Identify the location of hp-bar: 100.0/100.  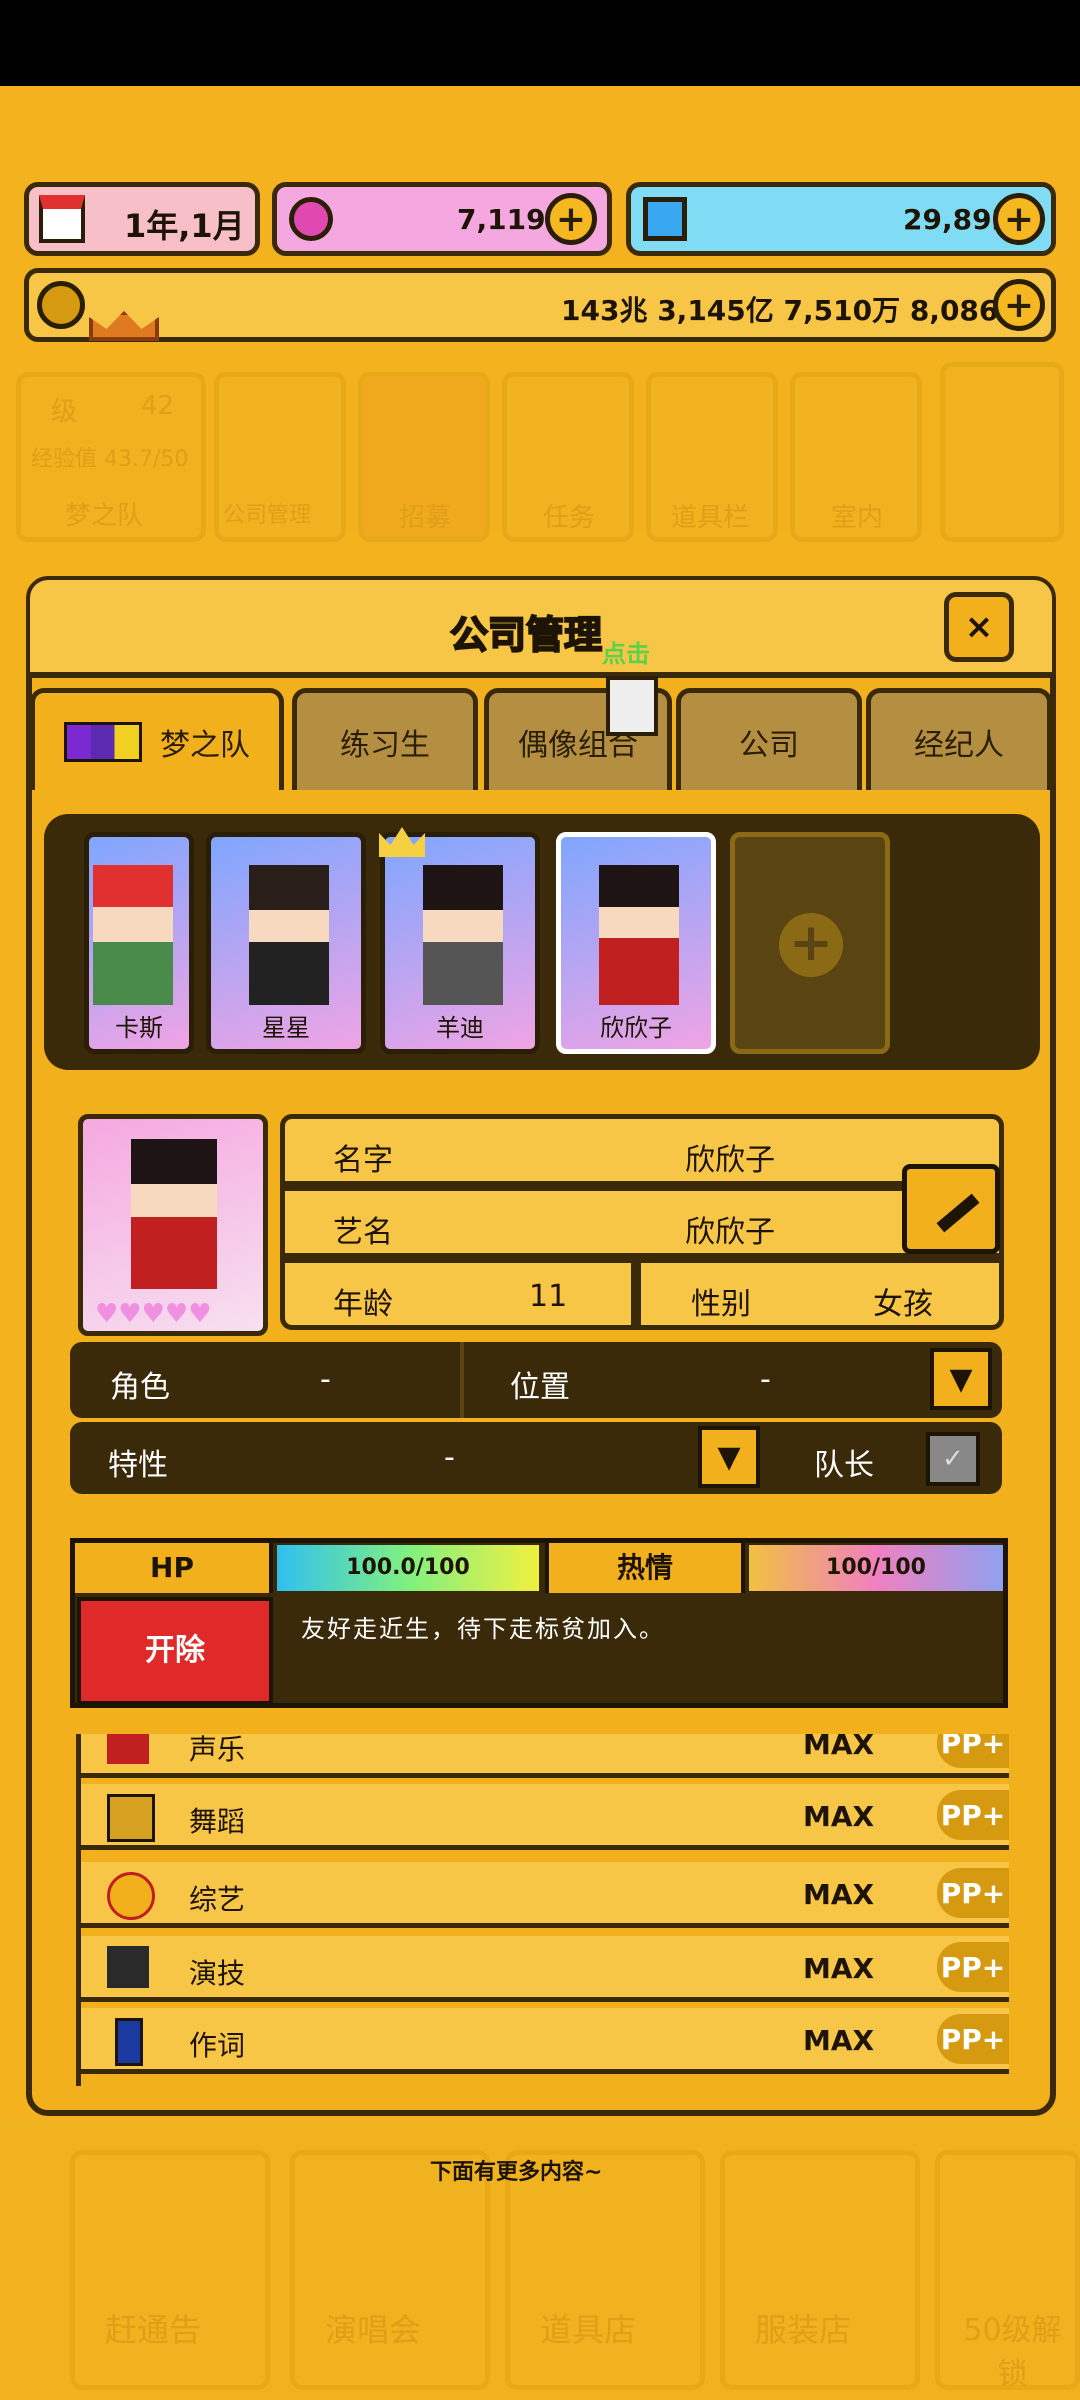
(408, 1568).